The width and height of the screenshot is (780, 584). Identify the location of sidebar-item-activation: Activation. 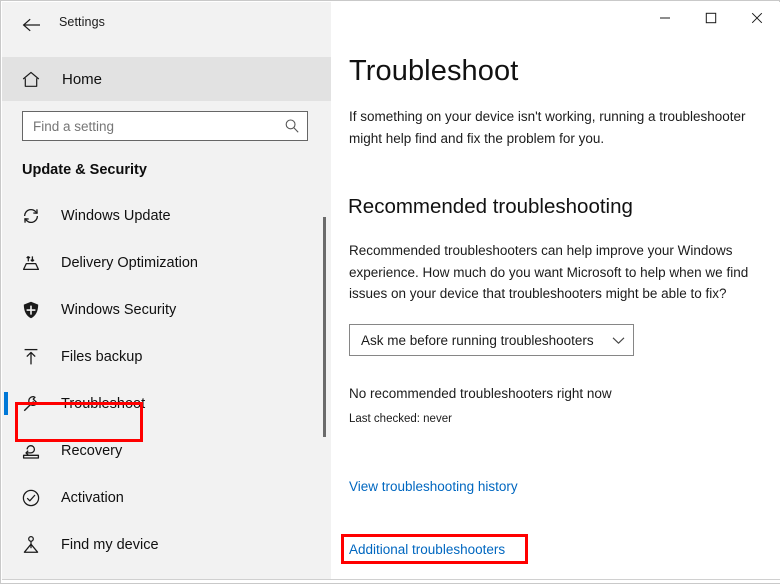
(166, 497).